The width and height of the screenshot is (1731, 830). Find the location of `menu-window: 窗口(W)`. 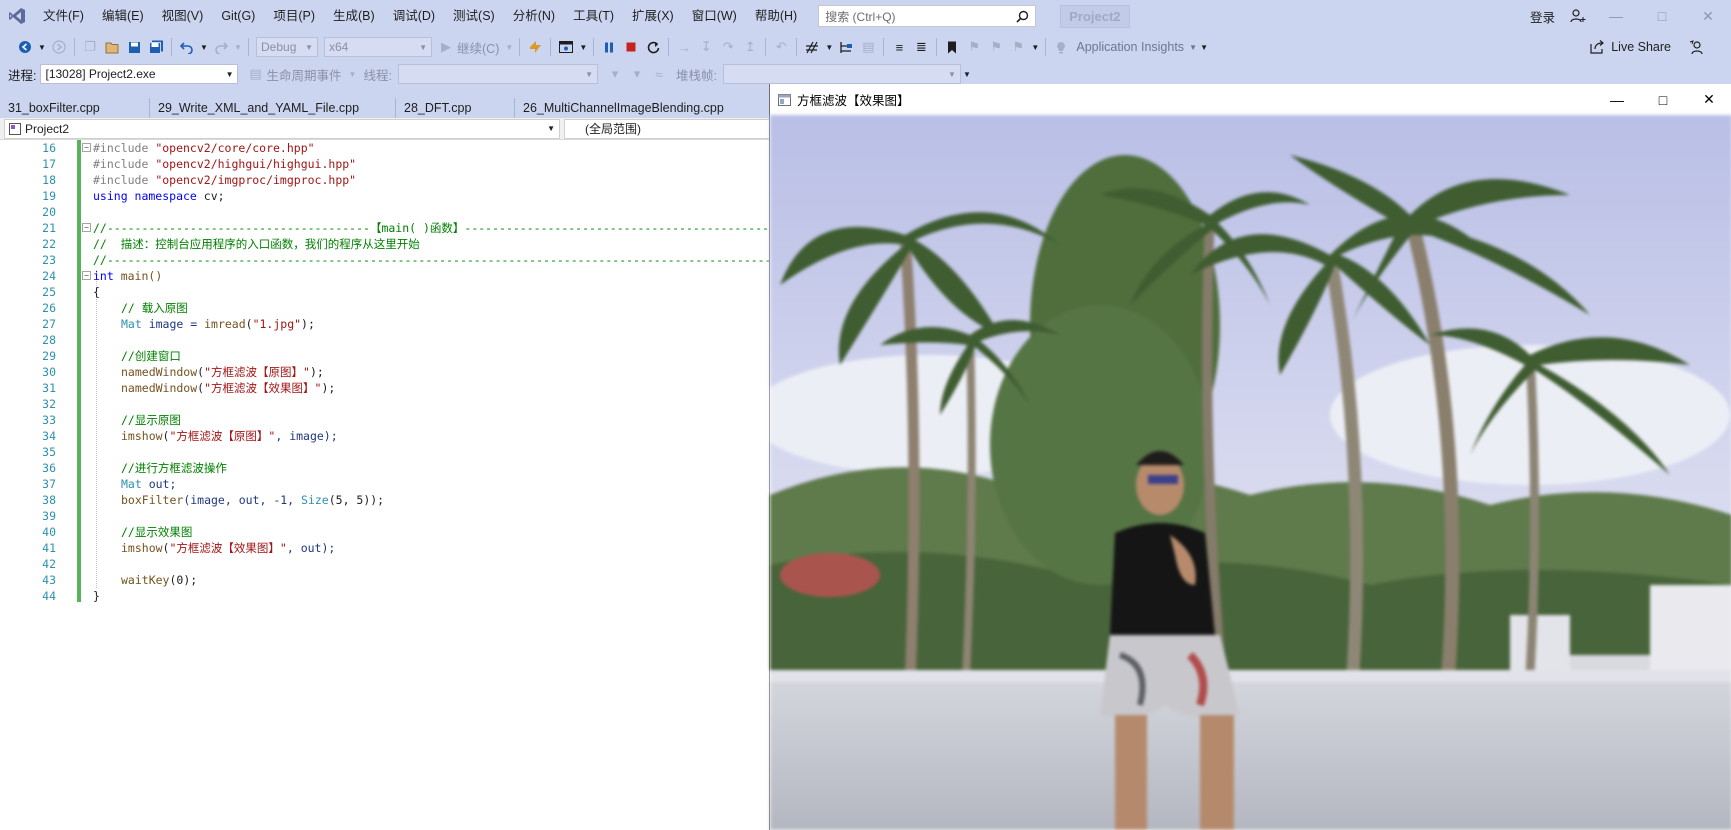

menu-window: 窗口(W) is located at coordinates (714, 16).